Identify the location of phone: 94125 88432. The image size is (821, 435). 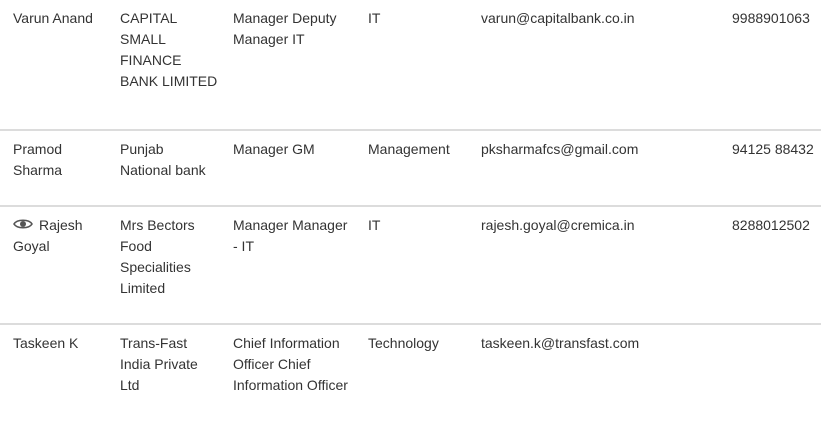
(773, 149).